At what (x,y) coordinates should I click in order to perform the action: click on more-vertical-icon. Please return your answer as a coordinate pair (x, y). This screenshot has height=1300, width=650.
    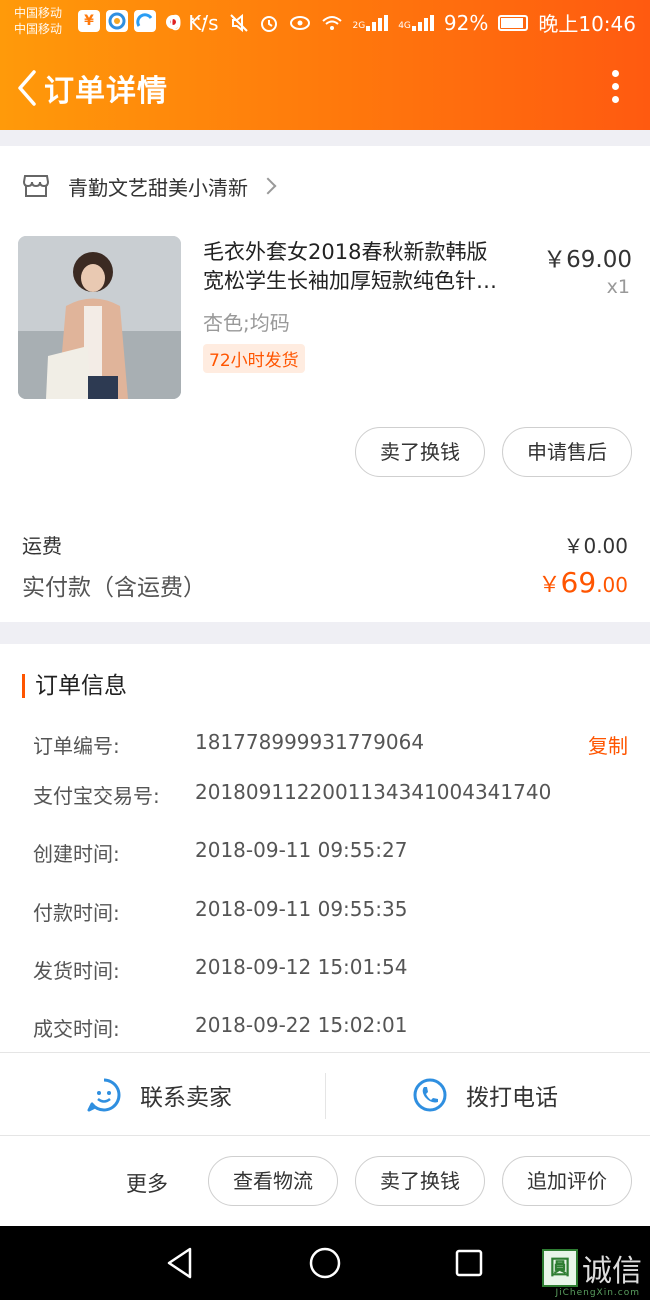
    Looking at the image, I should click on (615, 87).